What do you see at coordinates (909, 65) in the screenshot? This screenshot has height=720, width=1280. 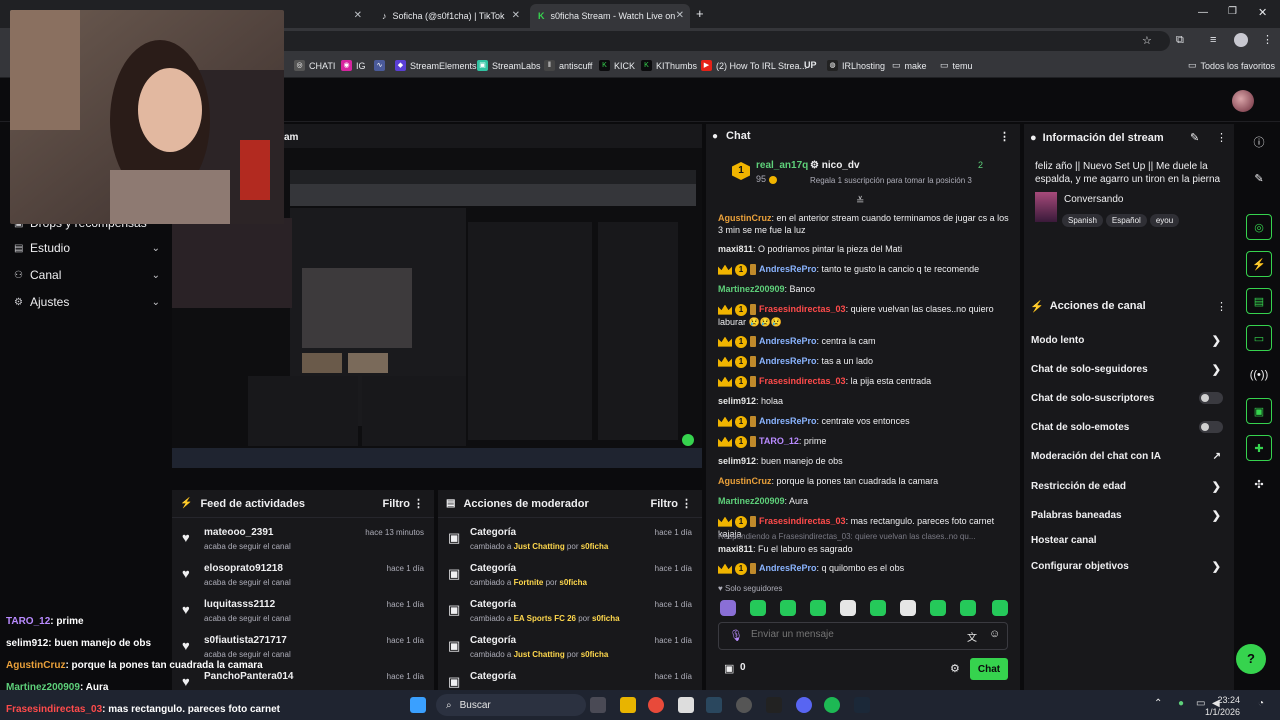 I see `bookmark-make: ▭ make` at bounding box center [909, 65].